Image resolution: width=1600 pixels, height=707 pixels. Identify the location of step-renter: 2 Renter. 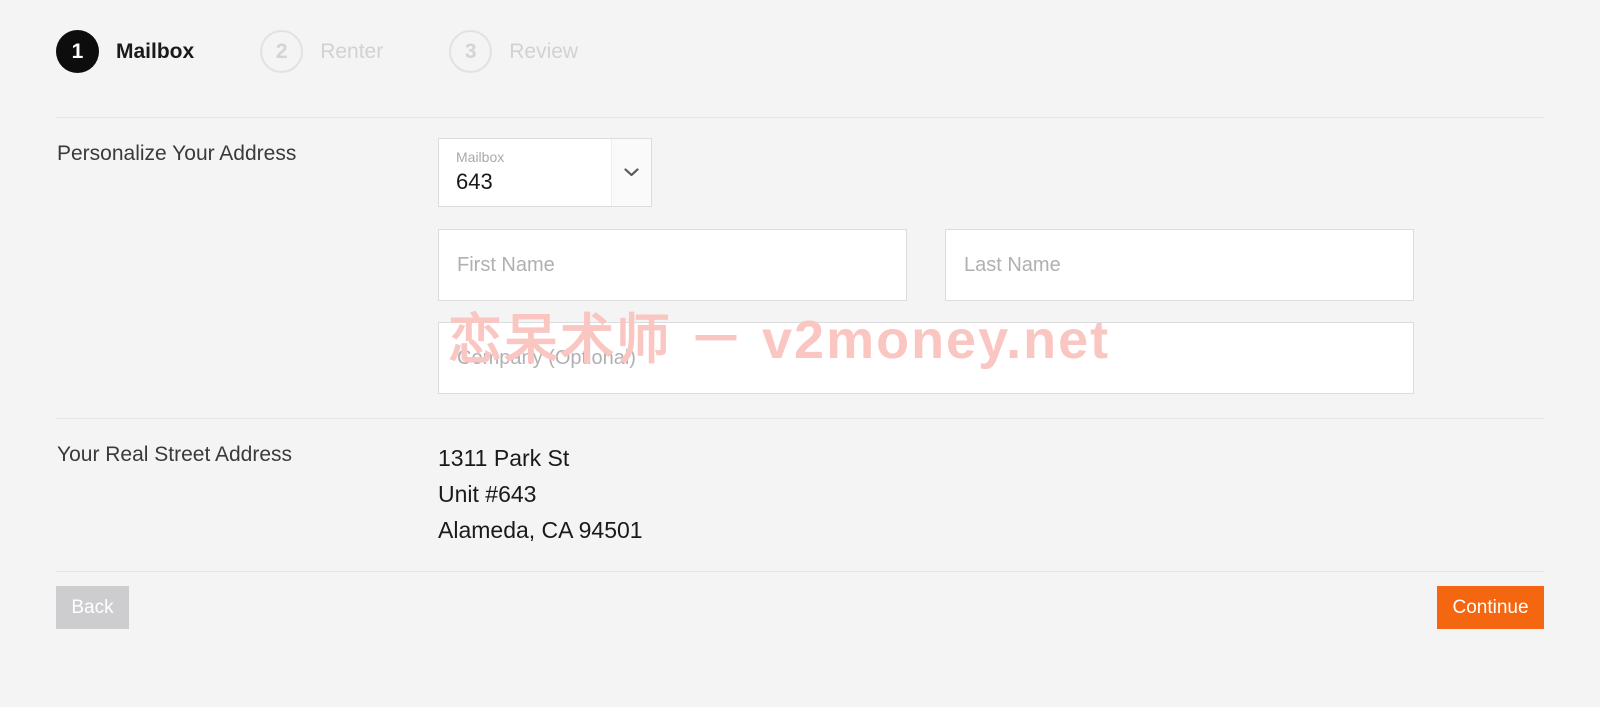
(321, 51).